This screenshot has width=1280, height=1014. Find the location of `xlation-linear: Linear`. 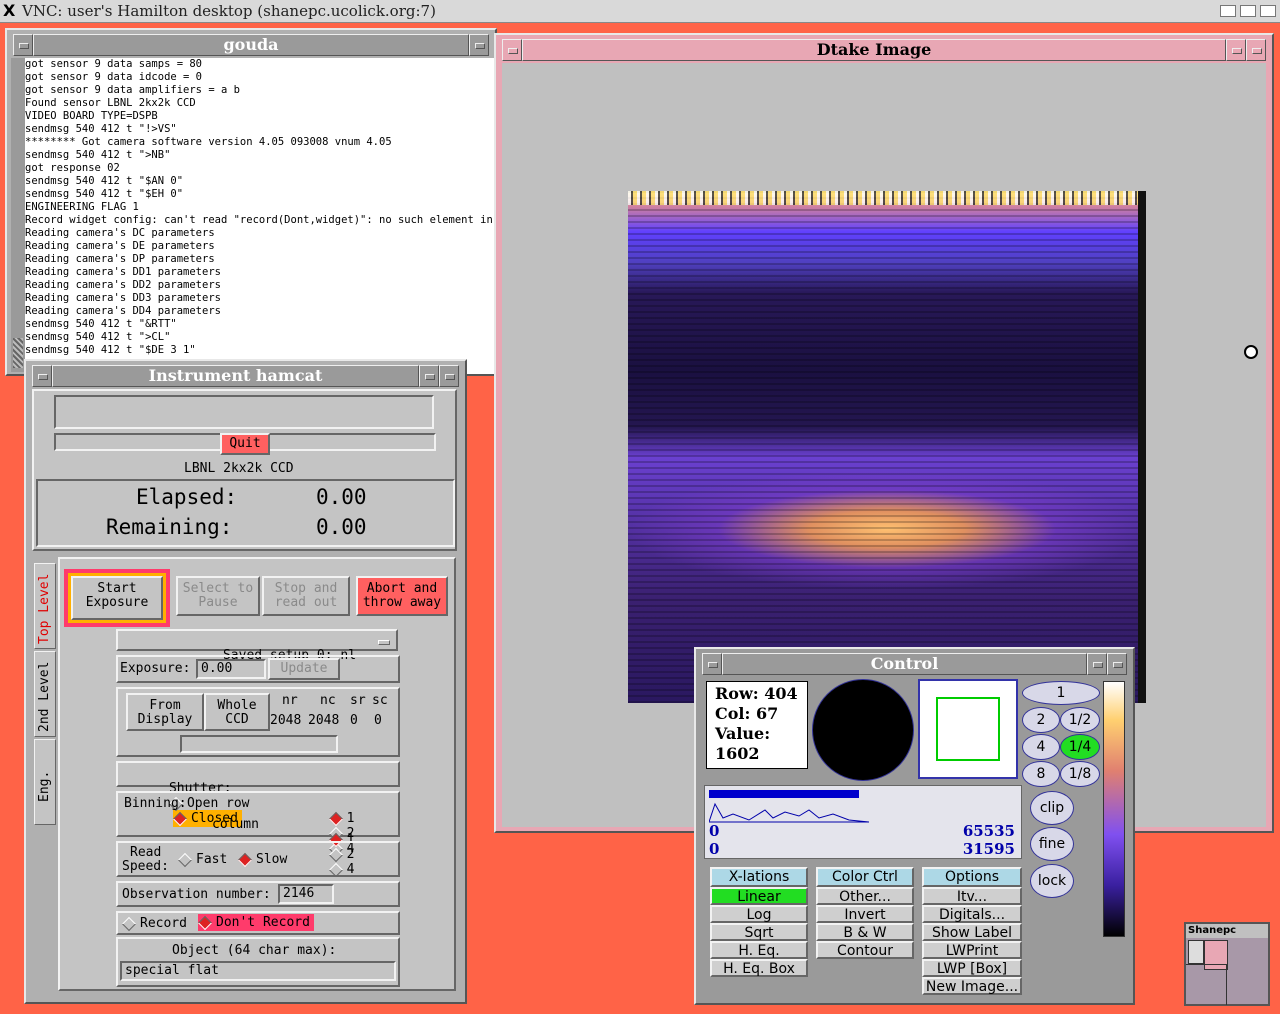

xlation-linear: Linear is located at coordinates (759, 896).